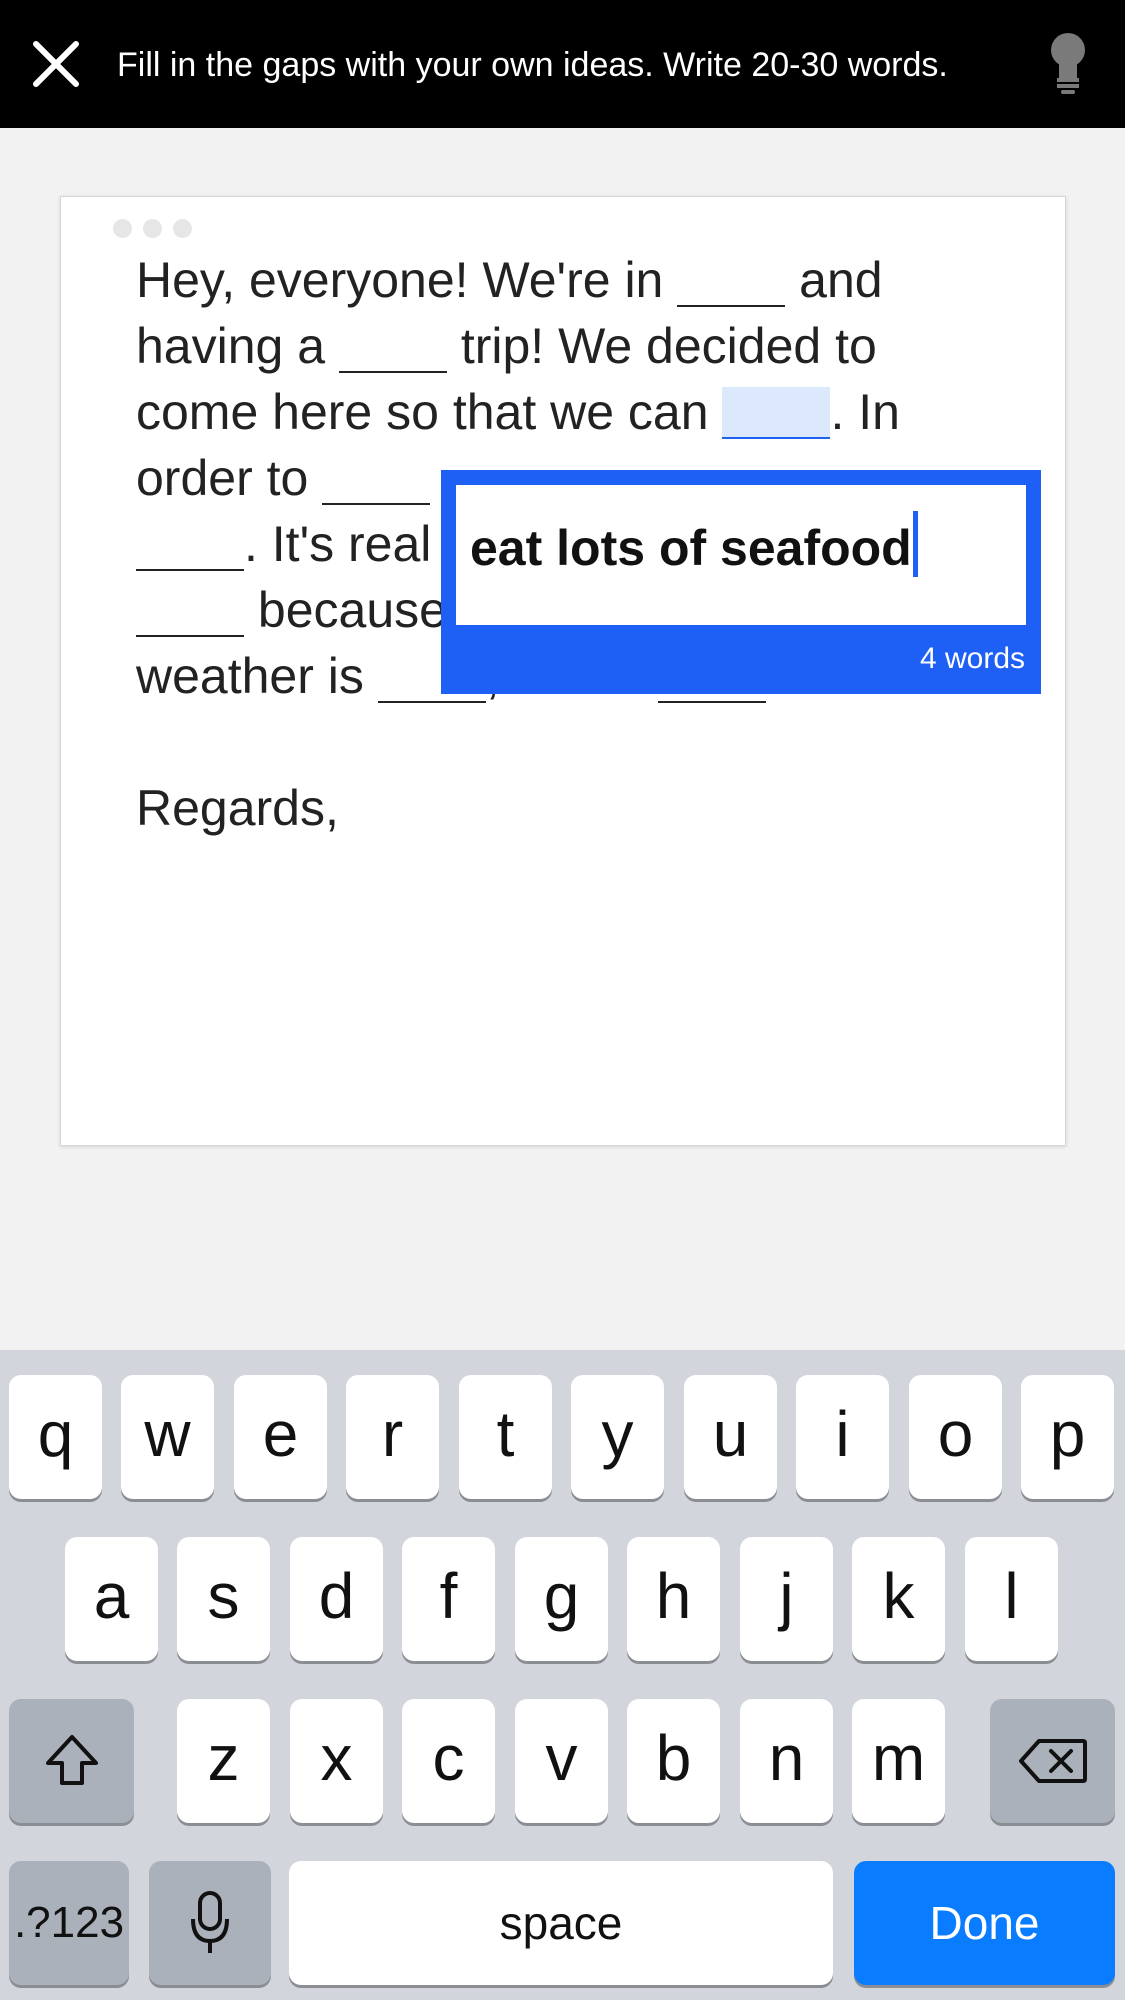 This screenshot has width=1125, height=2000. I want to click on text-line: come here so that we can . In, so click(586, 412).